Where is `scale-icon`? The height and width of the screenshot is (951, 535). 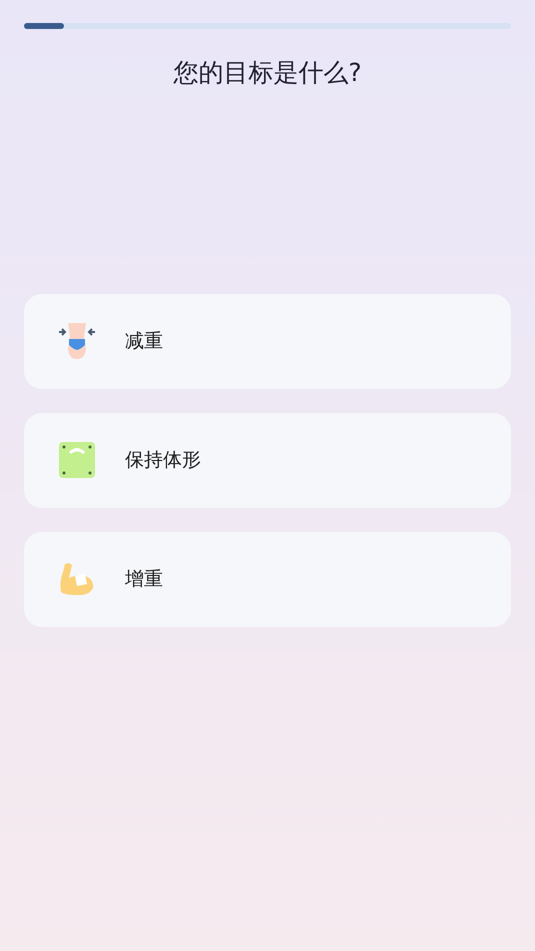 scale-icon is located at coordinates (77, 460).